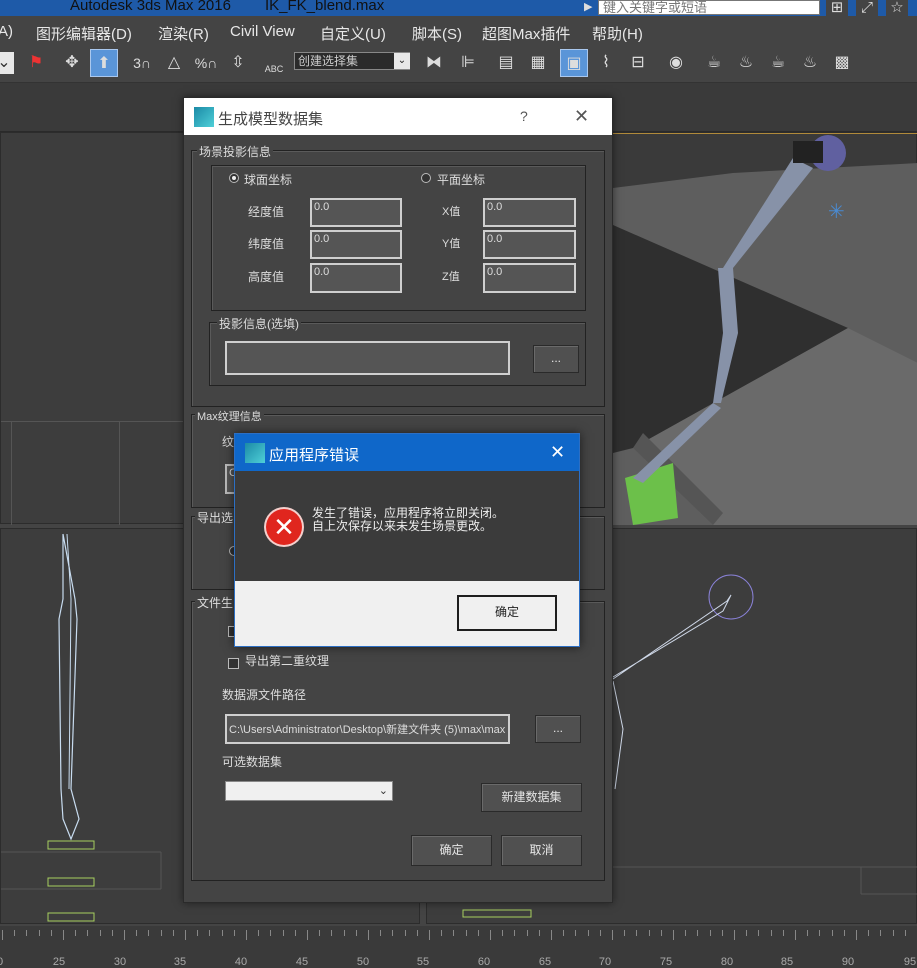 This screenshot has height=968, width=917. I want to click on menu-item-scripting: 脚本(S), so click(437, 33).